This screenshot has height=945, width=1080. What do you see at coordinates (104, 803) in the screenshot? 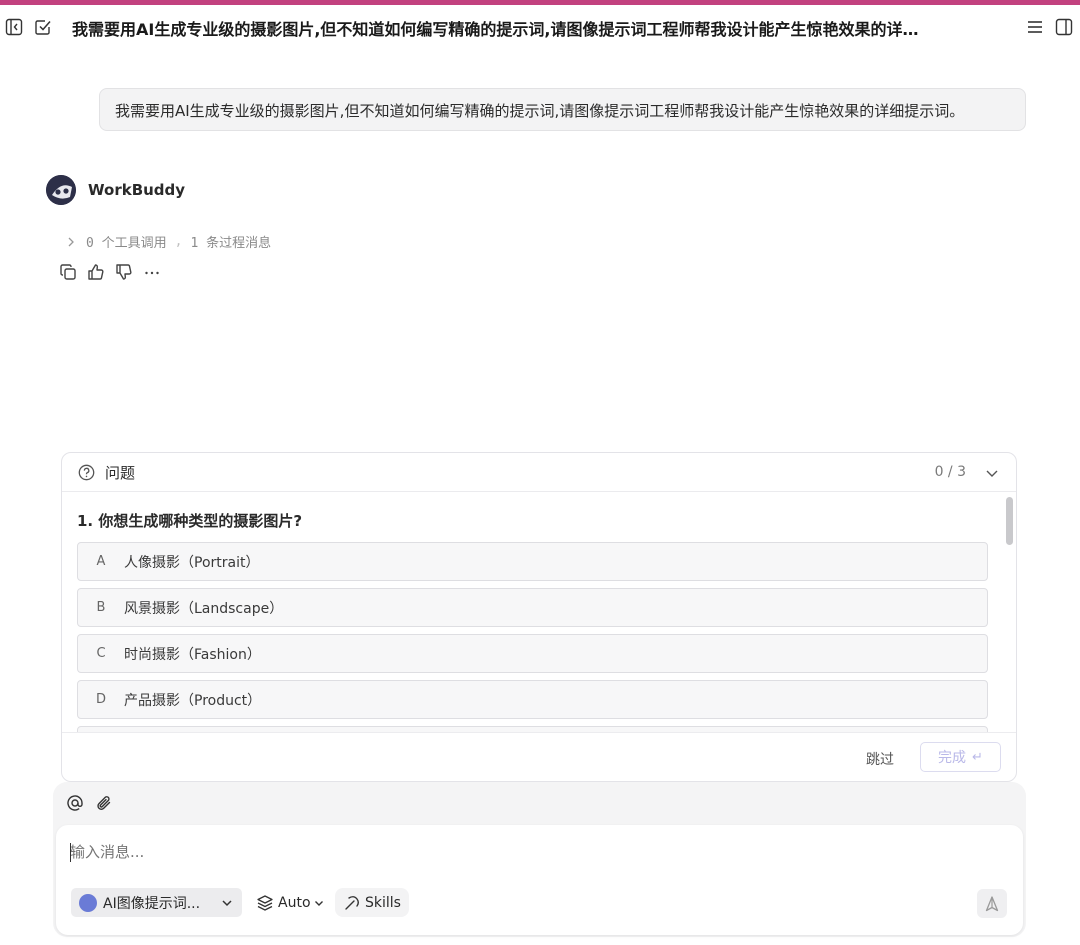
I see `paperclip-icon` at bounding box center [104, 803].